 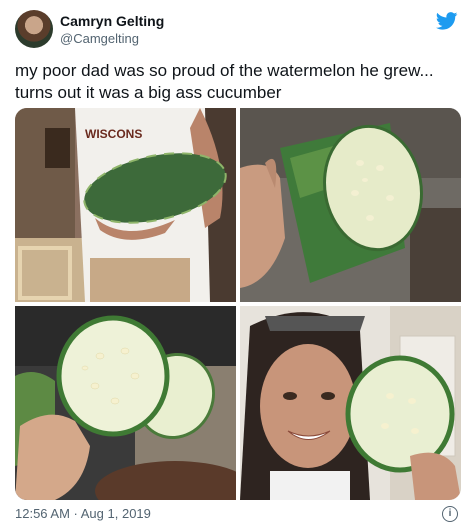 What do you see at coordinates (113, 134) in the screenshot?
I see `svg-text: WISCONS` at bounding box center [113, 134].